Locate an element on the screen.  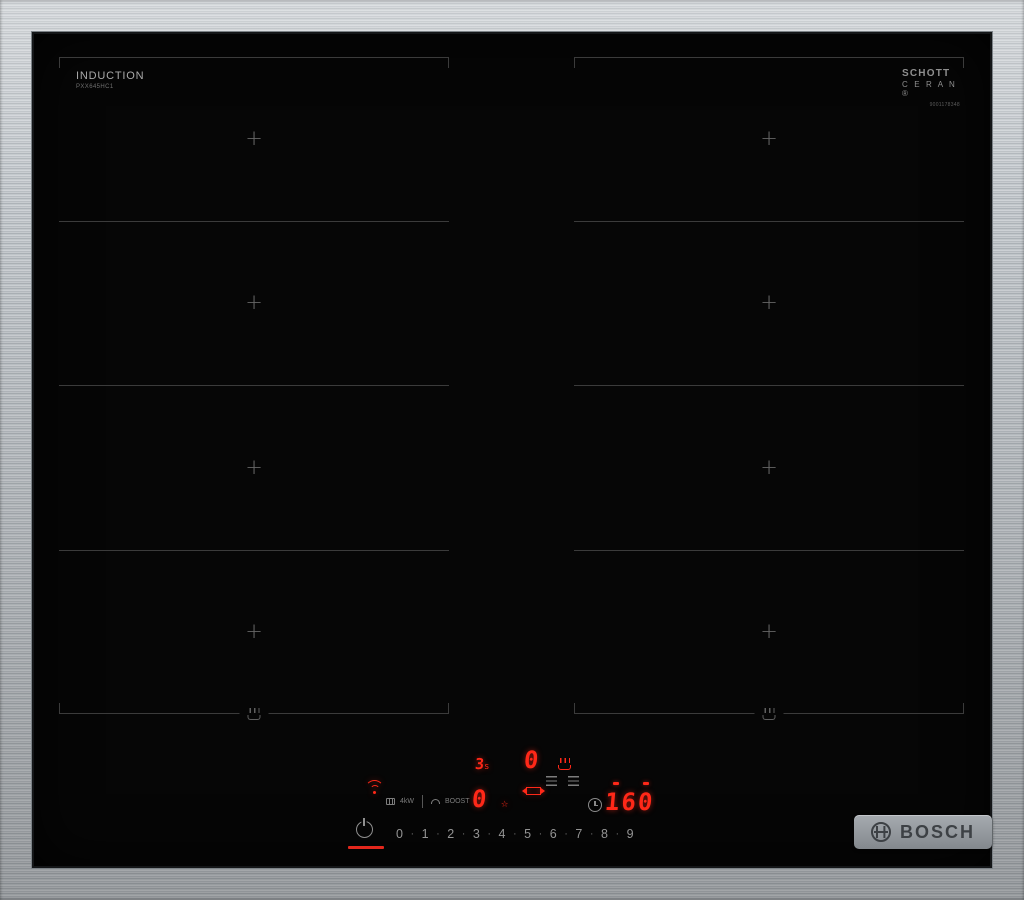
zone-level-display-top: 0 is located at coordinates (531, 760).